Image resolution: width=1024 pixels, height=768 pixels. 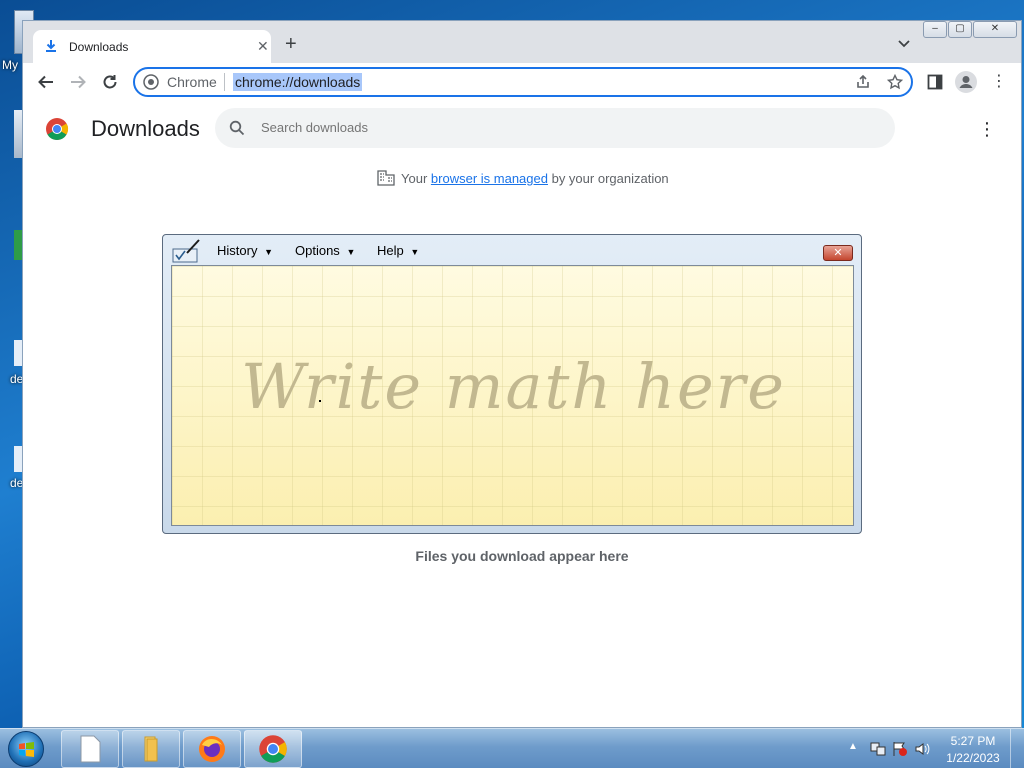 I want to click on chrome-icon, so click(x=273, y=749).